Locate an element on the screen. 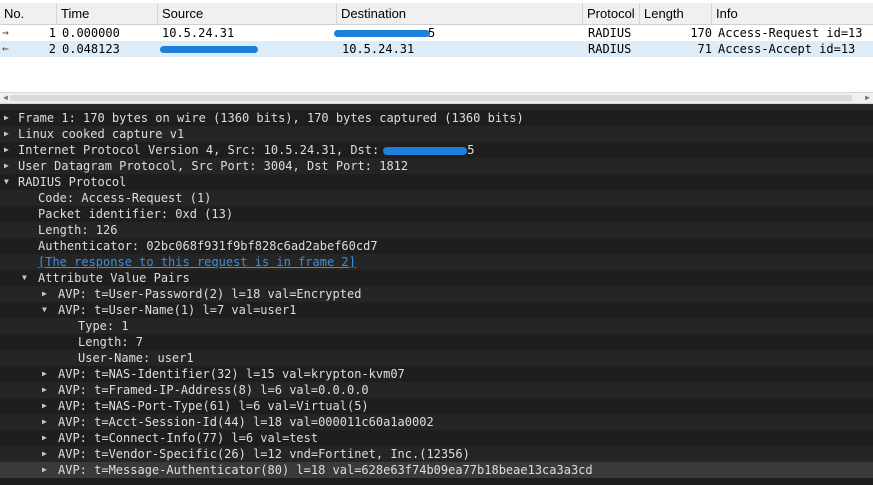 This screenshot has width=873, height=485. tree-item-code: Code: Access-Request (1) is located at coordinates (436, 198).